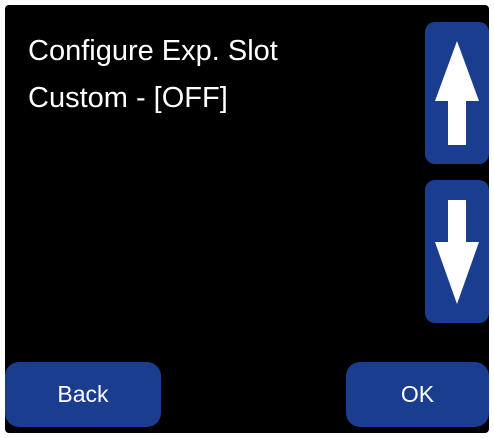 This screenshot has height=438, width=494. What do you see at coordinates (417, 394) in the screenshot?
I see `ok-button: OK` at bounding box center [417, 394].